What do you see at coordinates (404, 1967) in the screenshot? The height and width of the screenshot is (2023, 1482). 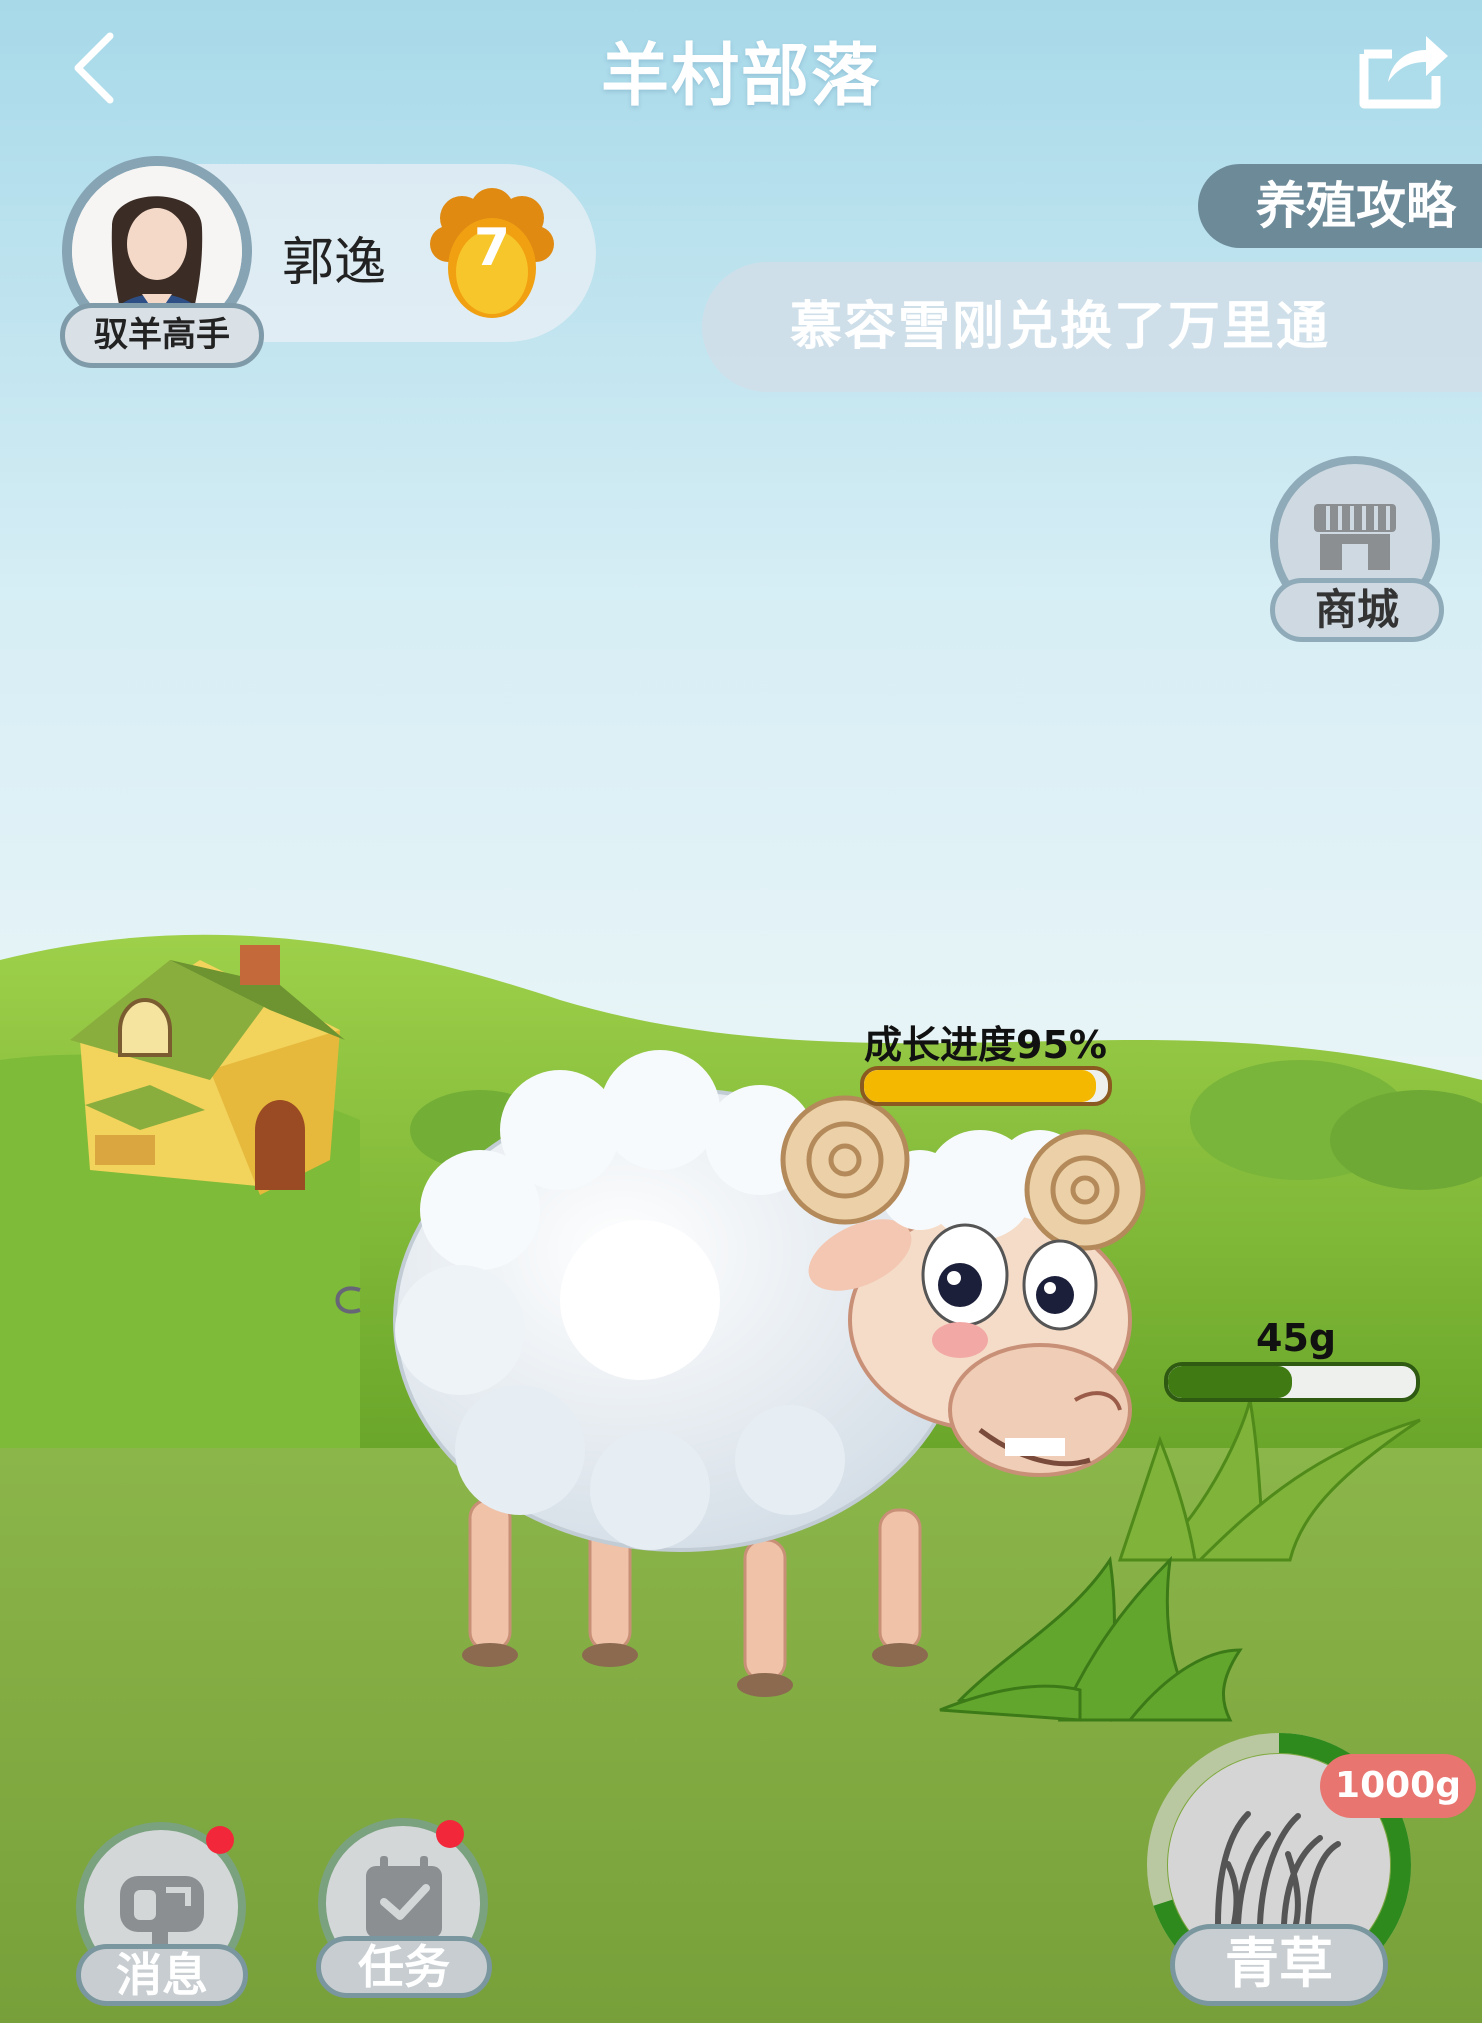 I see `tasks-label: 任务` at bounding box center [404, 1967].